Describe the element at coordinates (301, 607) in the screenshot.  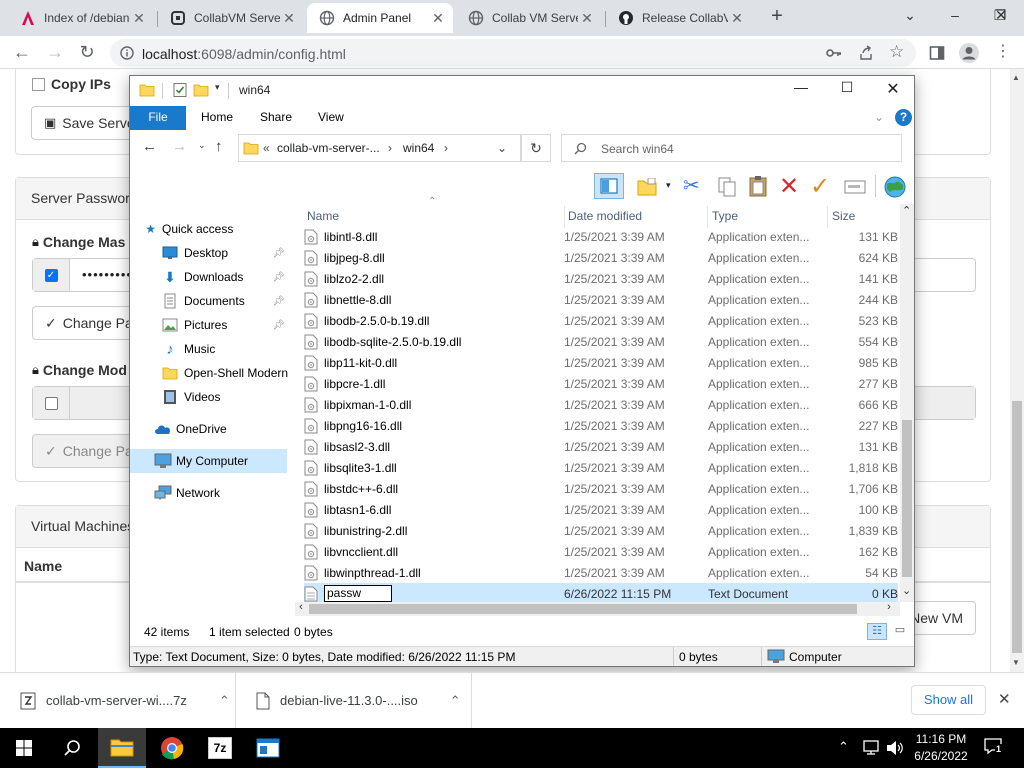
I see `scroll-left-icon: ‹` at that location.